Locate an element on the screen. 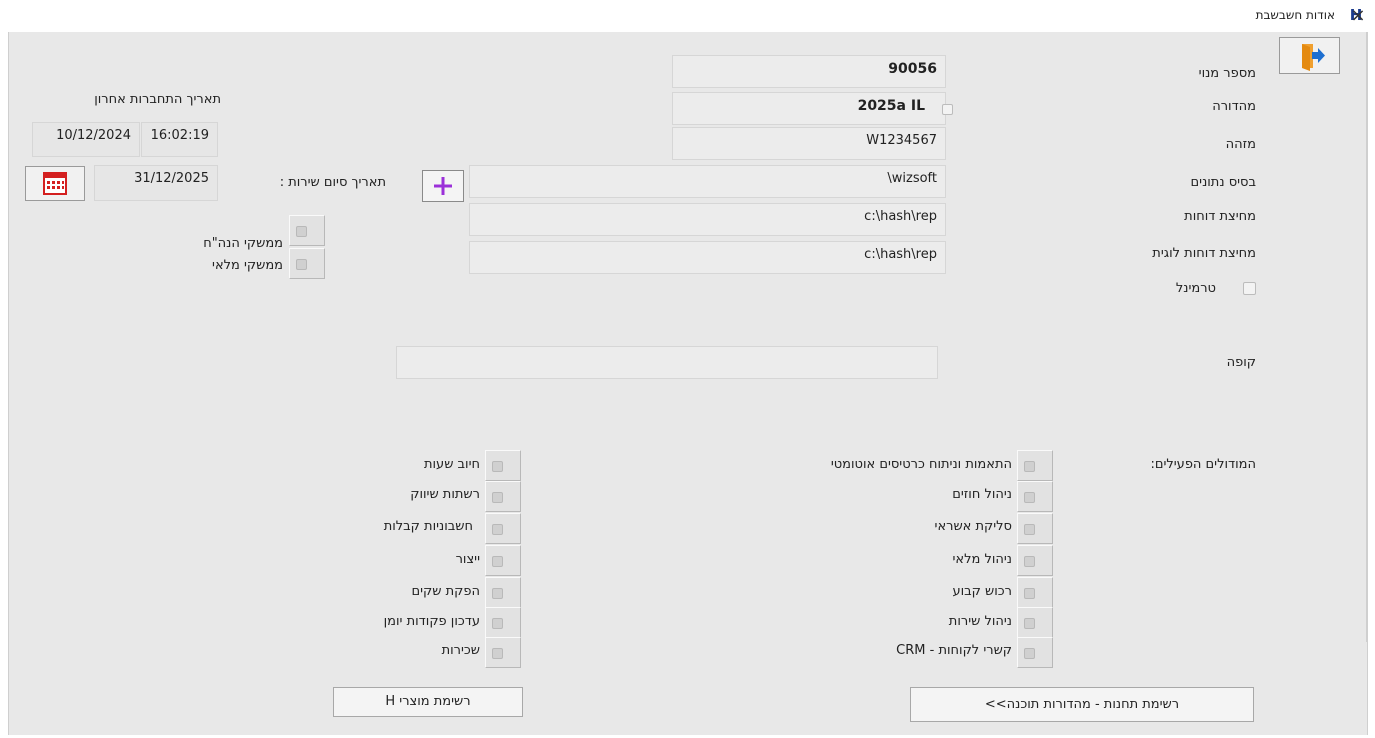  subscriber-field: 90056 is located at coordinates (809, 71).